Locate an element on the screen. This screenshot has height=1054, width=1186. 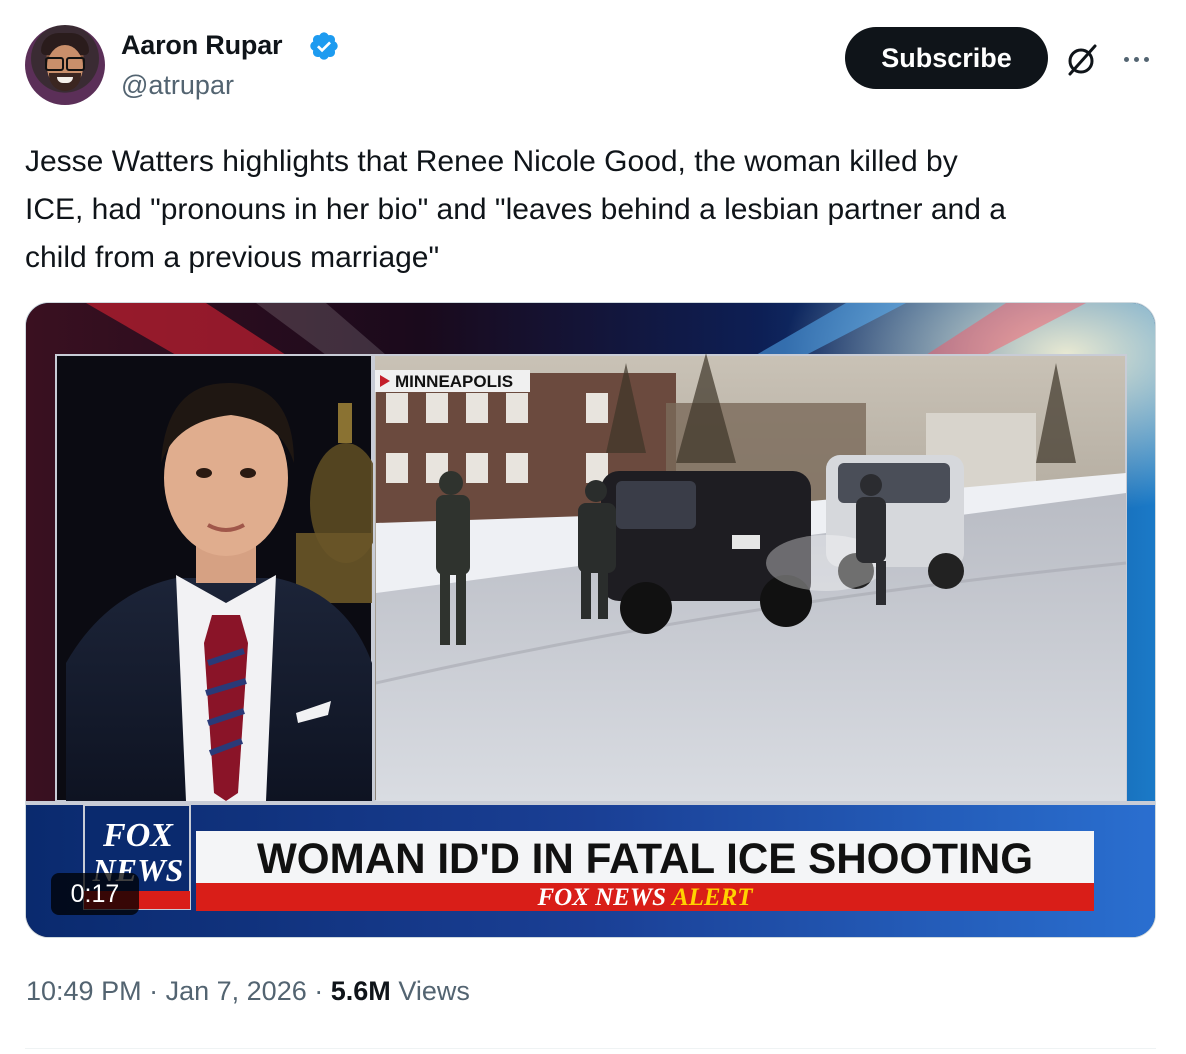
avatar-glasses is located at coordinates (65, 64).